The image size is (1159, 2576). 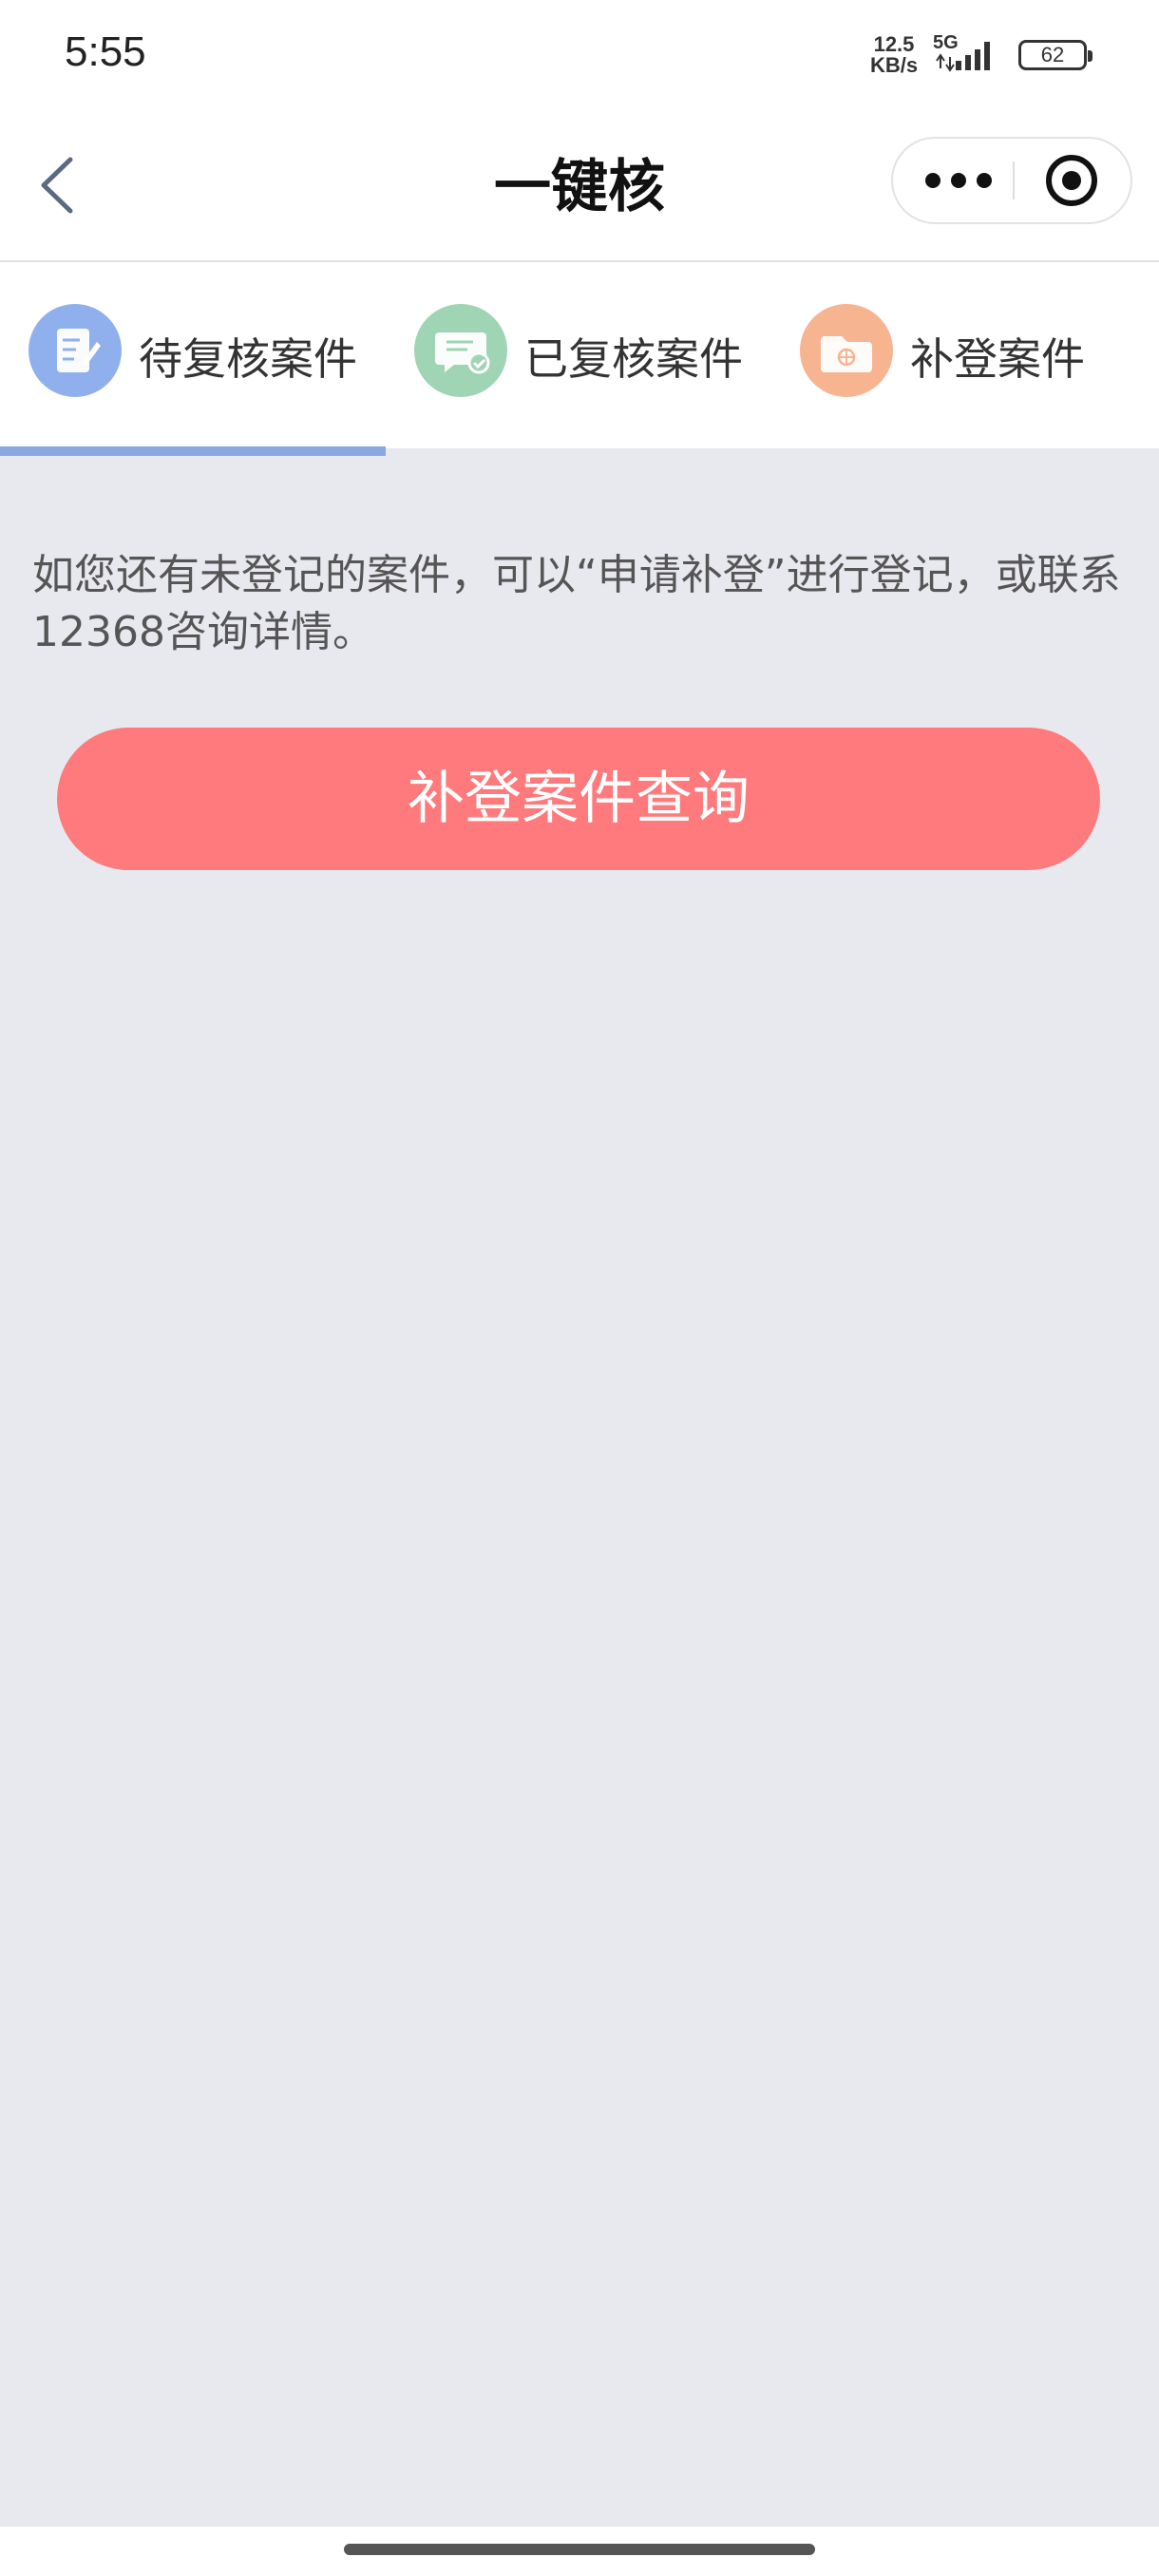 I want to click on active-tab-indicator, so click(x=193, y=451).